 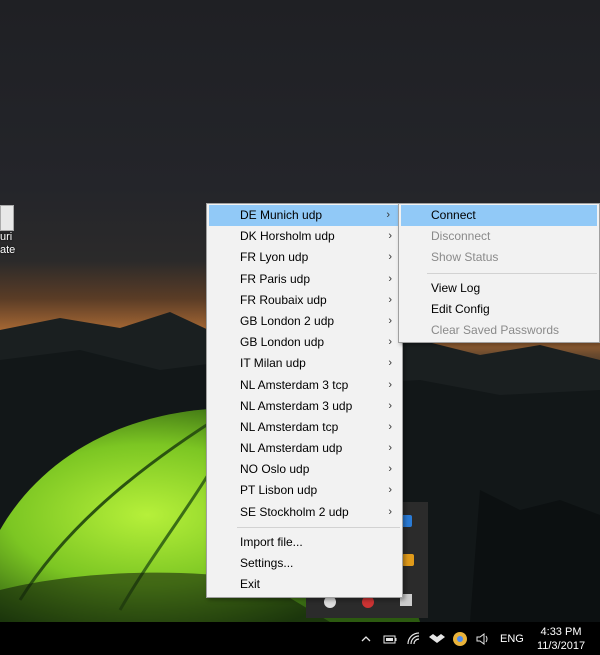 I want to click on server-item: FR Lyon udp ›, so click(x=304, y=257).